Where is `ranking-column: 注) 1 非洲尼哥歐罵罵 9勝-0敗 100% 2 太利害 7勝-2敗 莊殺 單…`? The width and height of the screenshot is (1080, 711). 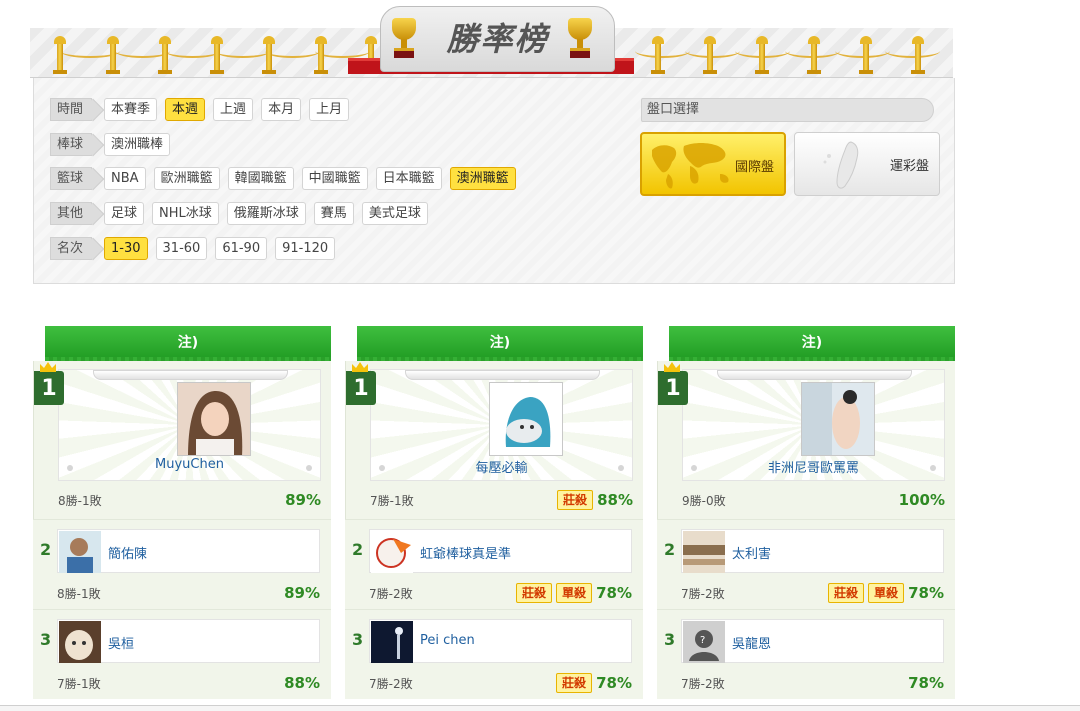 ranking-column: 注) 1 非洲尼哥歐罵罵 9勝-0敗 100% 2 太利害 7勝-2敗 莊殺 單… is located at coordinates (806, 512).